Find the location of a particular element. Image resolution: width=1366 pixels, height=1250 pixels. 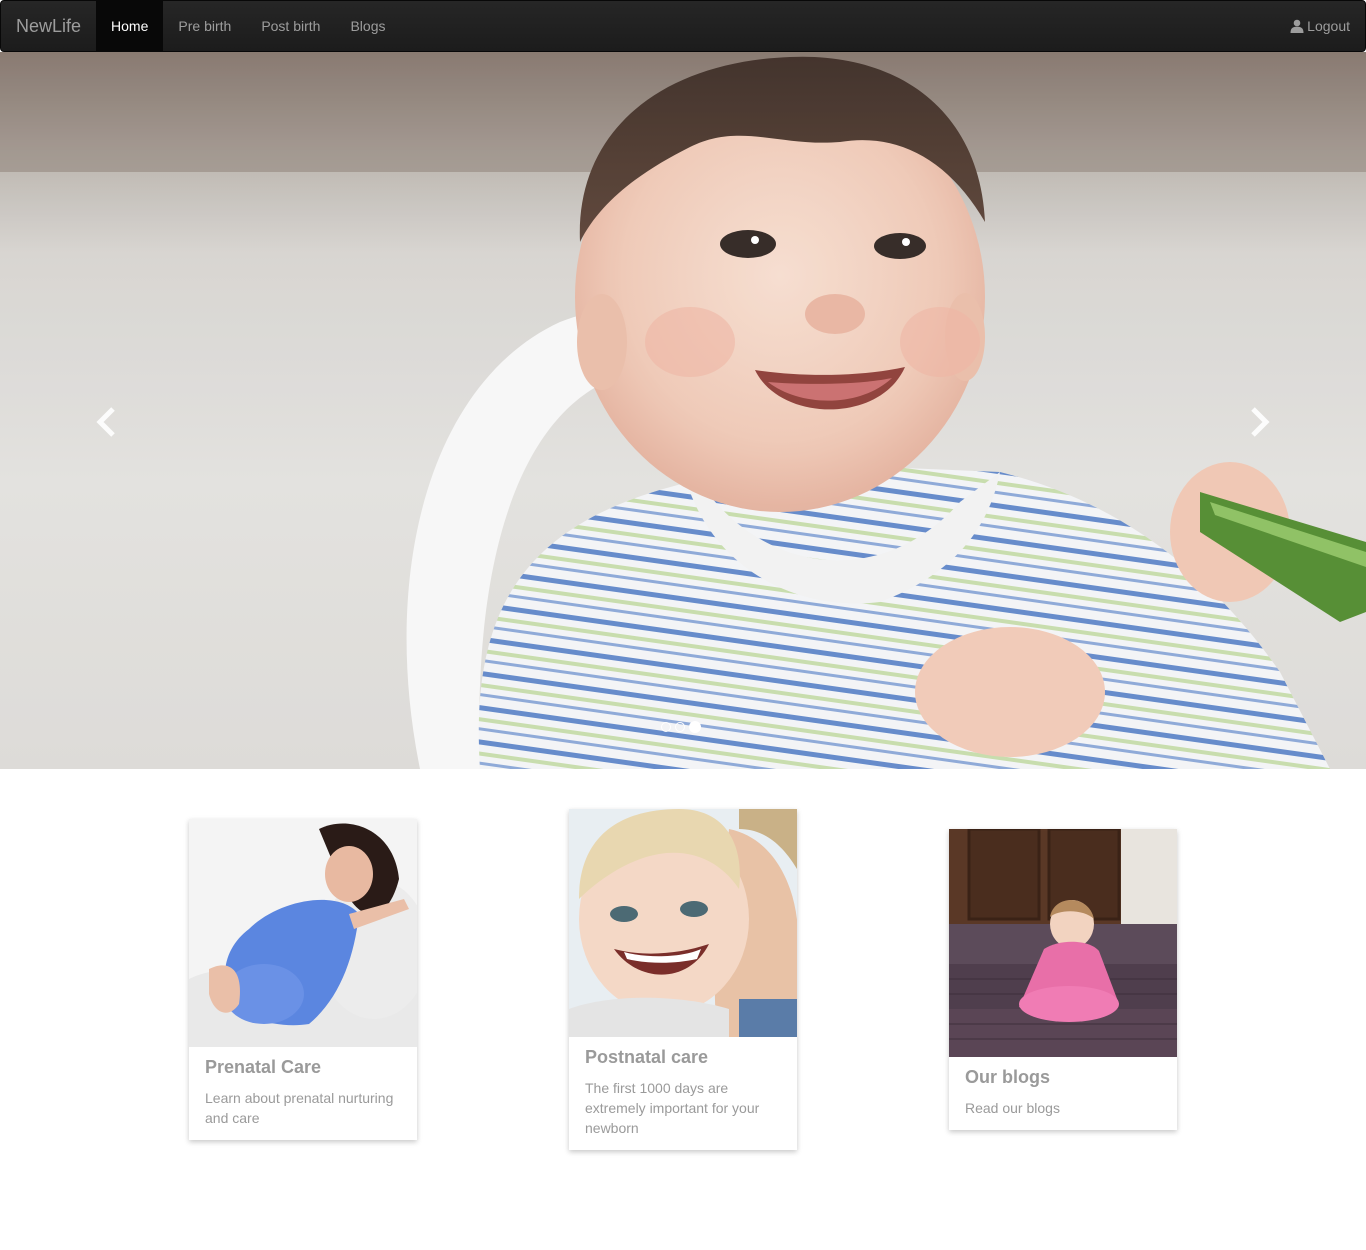

nav-item-home: Home is located at coordinates (130, 26).